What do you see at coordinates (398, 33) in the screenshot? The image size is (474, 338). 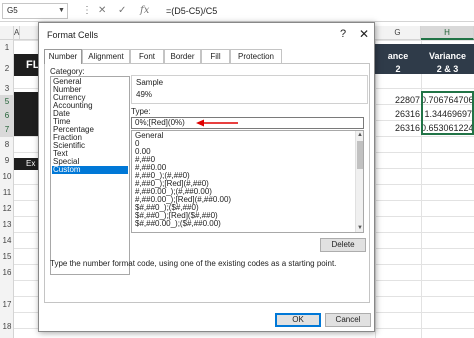 I see `column-header-g: G` at bounding box center [398, 33].